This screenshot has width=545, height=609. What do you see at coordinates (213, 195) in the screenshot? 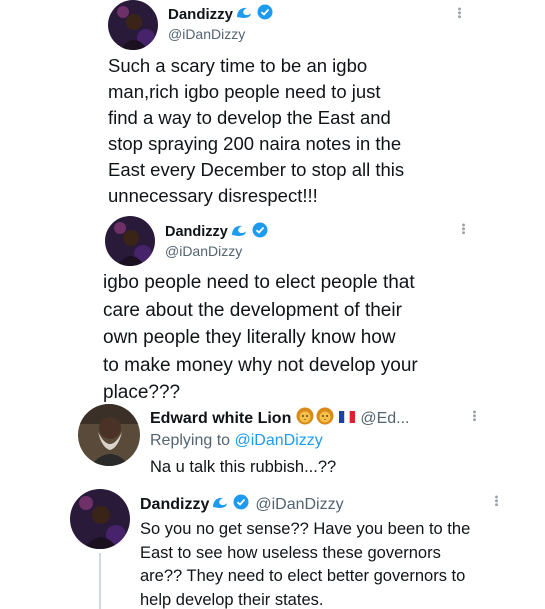
I see `tweet-line: unnecessary disrespect!!!` at bounding box center [213, 195].